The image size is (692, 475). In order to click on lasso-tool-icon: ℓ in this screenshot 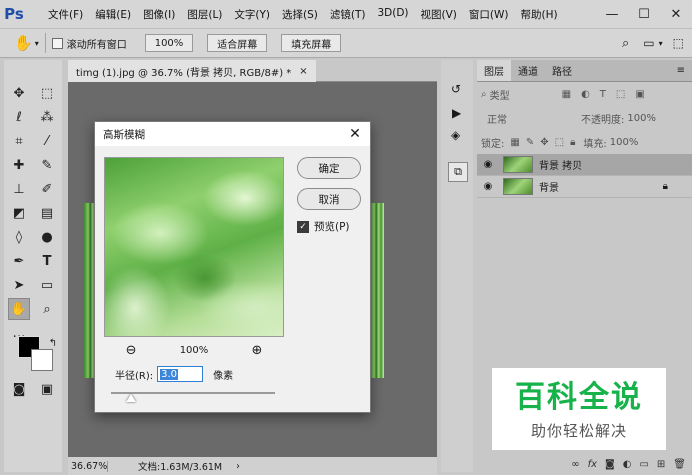, I will do `click(19, 117)`.